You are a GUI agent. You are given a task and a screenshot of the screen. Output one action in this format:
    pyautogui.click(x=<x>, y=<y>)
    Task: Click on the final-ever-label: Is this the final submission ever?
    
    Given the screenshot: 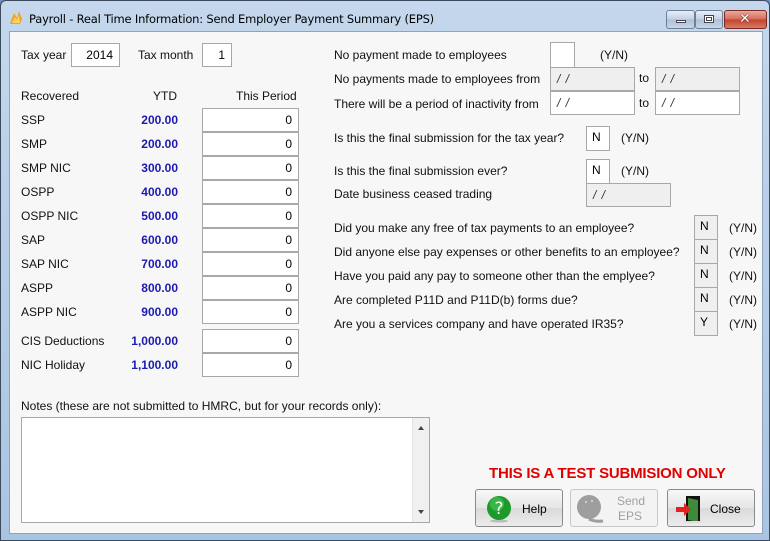 What is the action you would take?
    pyautogui.click(x=421, y=171)
    